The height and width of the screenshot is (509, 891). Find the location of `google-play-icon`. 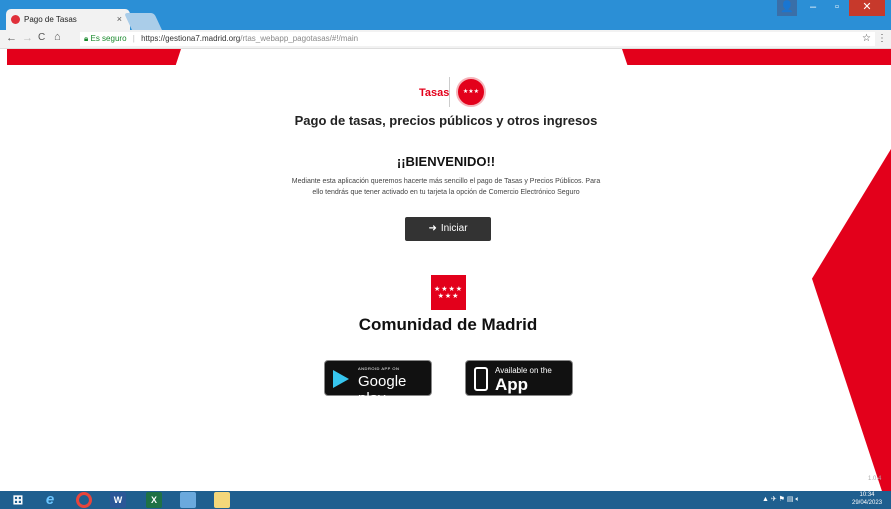

google-play-icon is located at coordinates (341, 379).